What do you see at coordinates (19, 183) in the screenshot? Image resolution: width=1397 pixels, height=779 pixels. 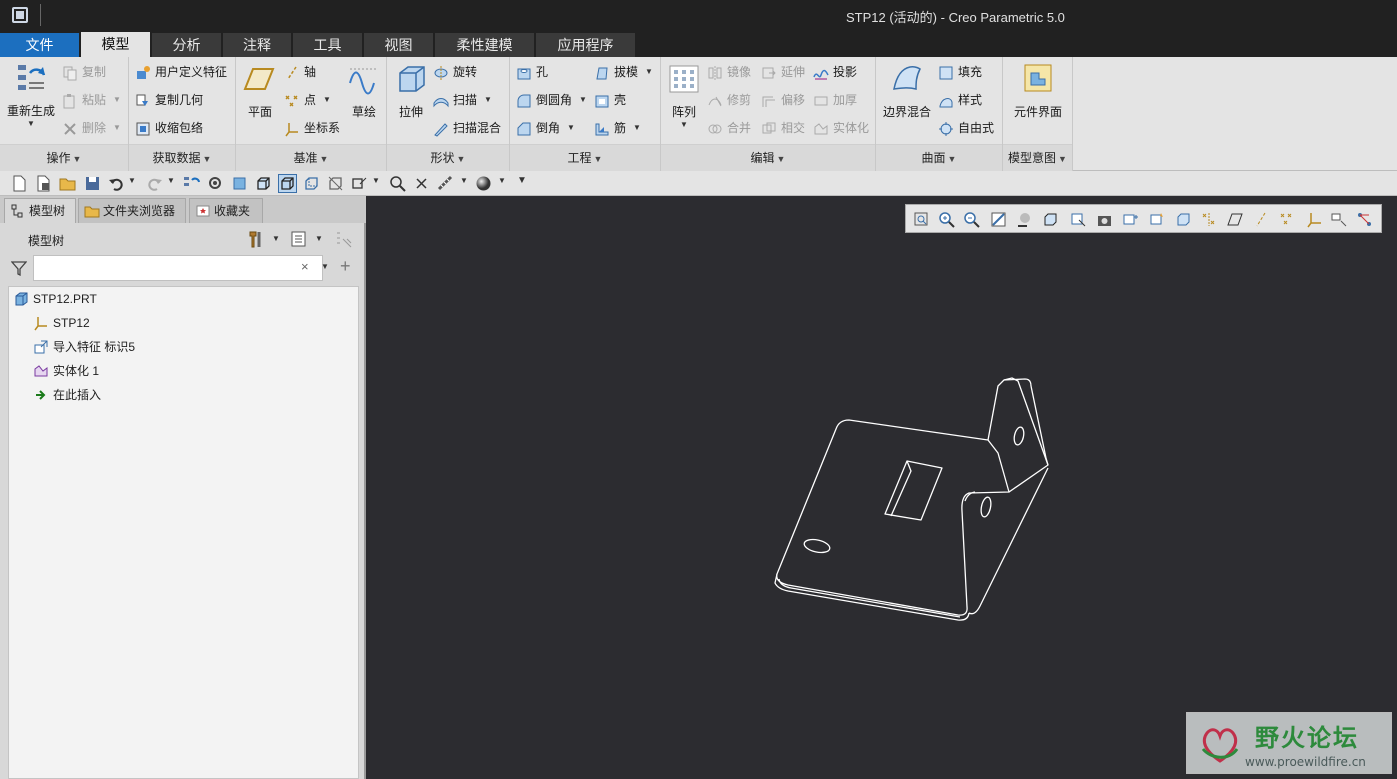 I see `new-file-icon` at bounding box center [19, 183].